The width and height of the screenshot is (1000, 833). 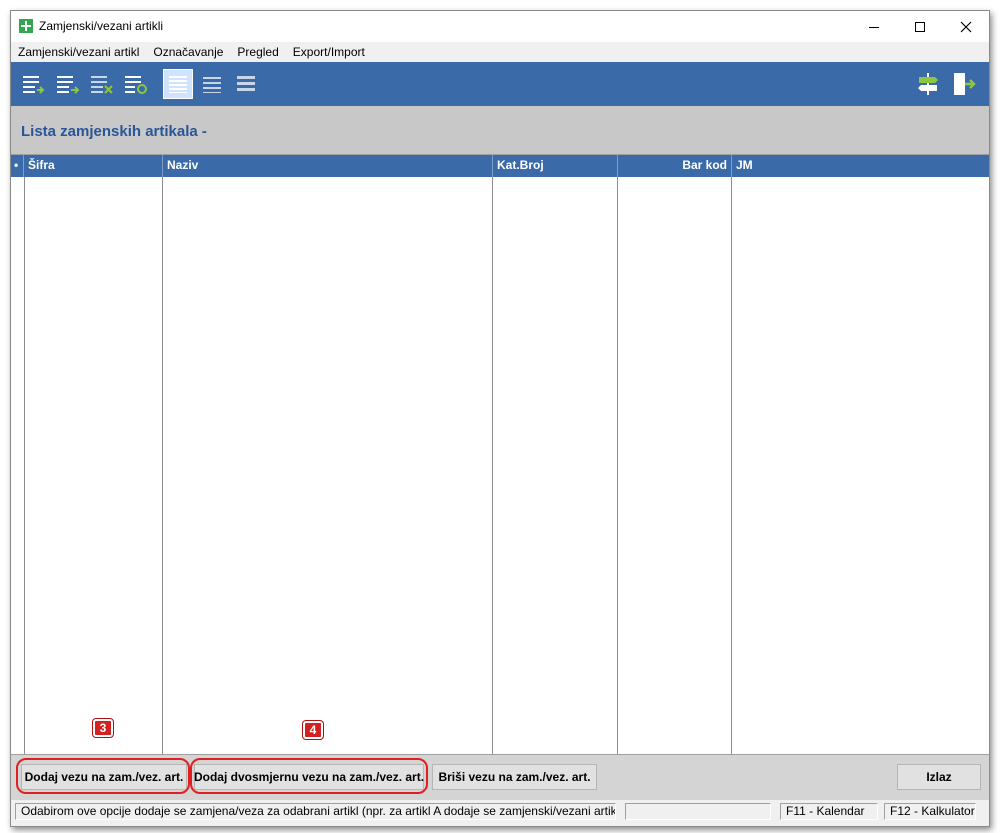 I want to click on list-delete-icon, so click(x=102, y=85).